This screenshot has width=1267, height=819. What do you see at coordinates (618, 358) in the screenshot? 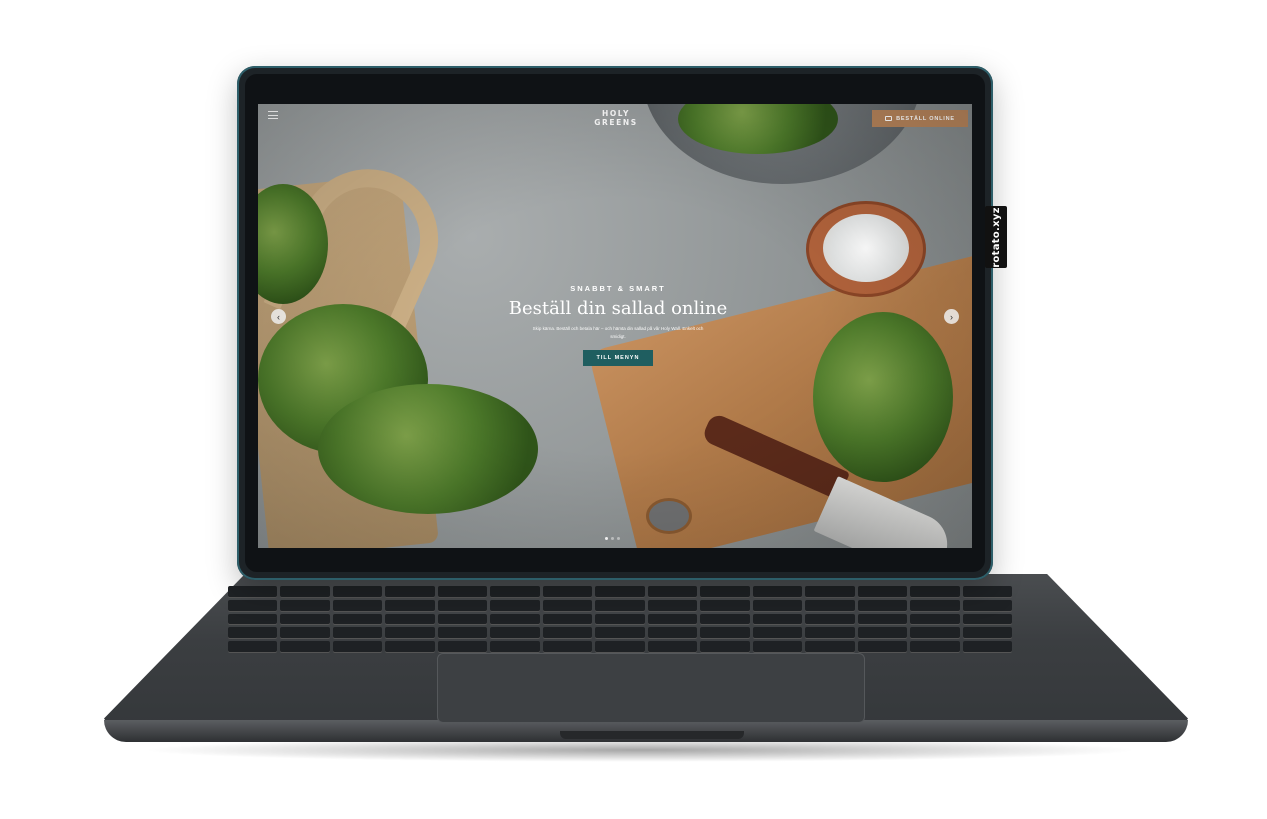
I see `menu-cta-button: TILL MENYN` at bounding box center [618, 358].